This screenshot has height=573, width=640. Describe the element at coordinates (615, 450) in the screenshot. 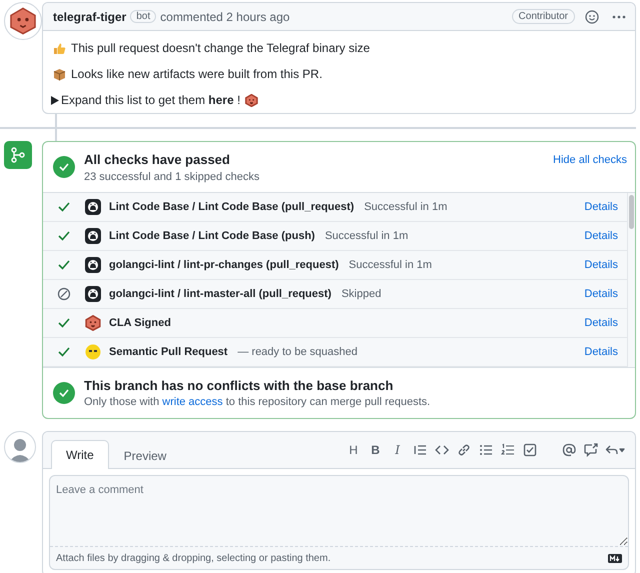

I see `reply-icon` at that location.